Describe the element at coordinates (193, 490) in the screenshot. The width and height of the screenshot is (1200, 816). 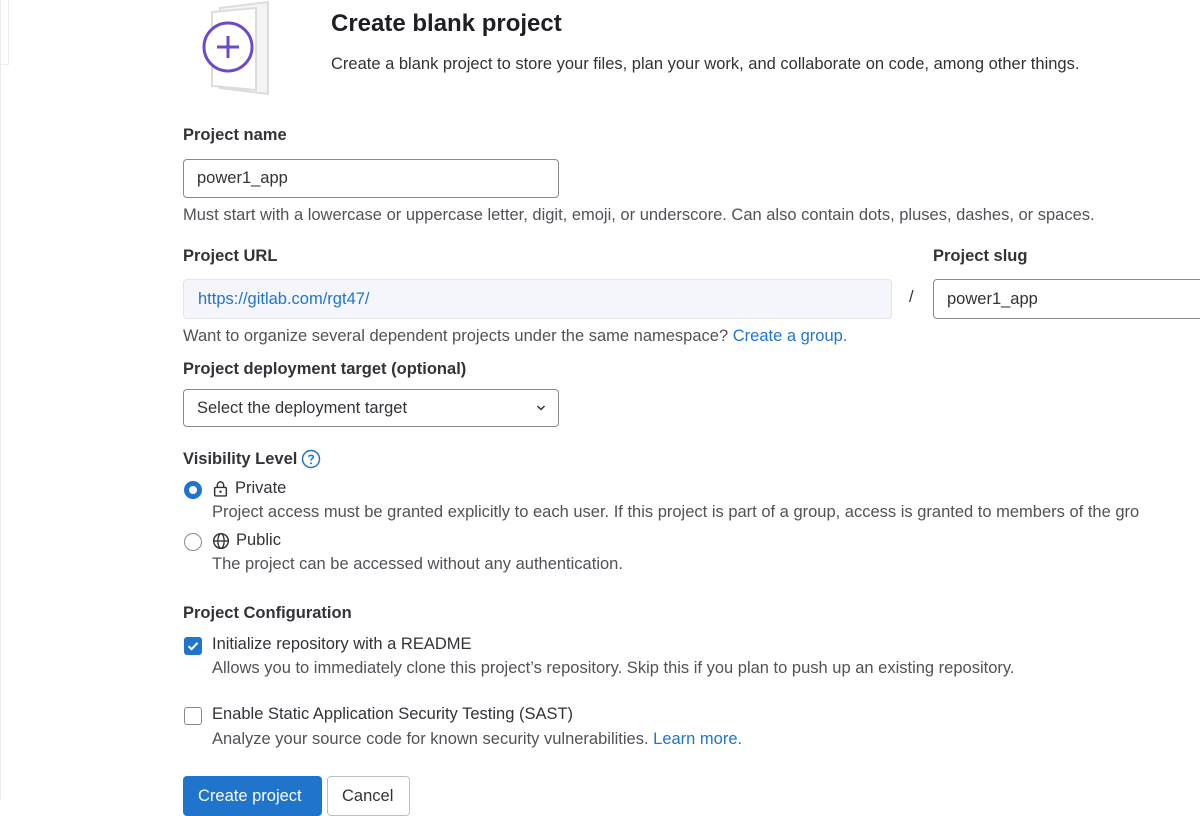
I see `visibility-private-radio` at that location.